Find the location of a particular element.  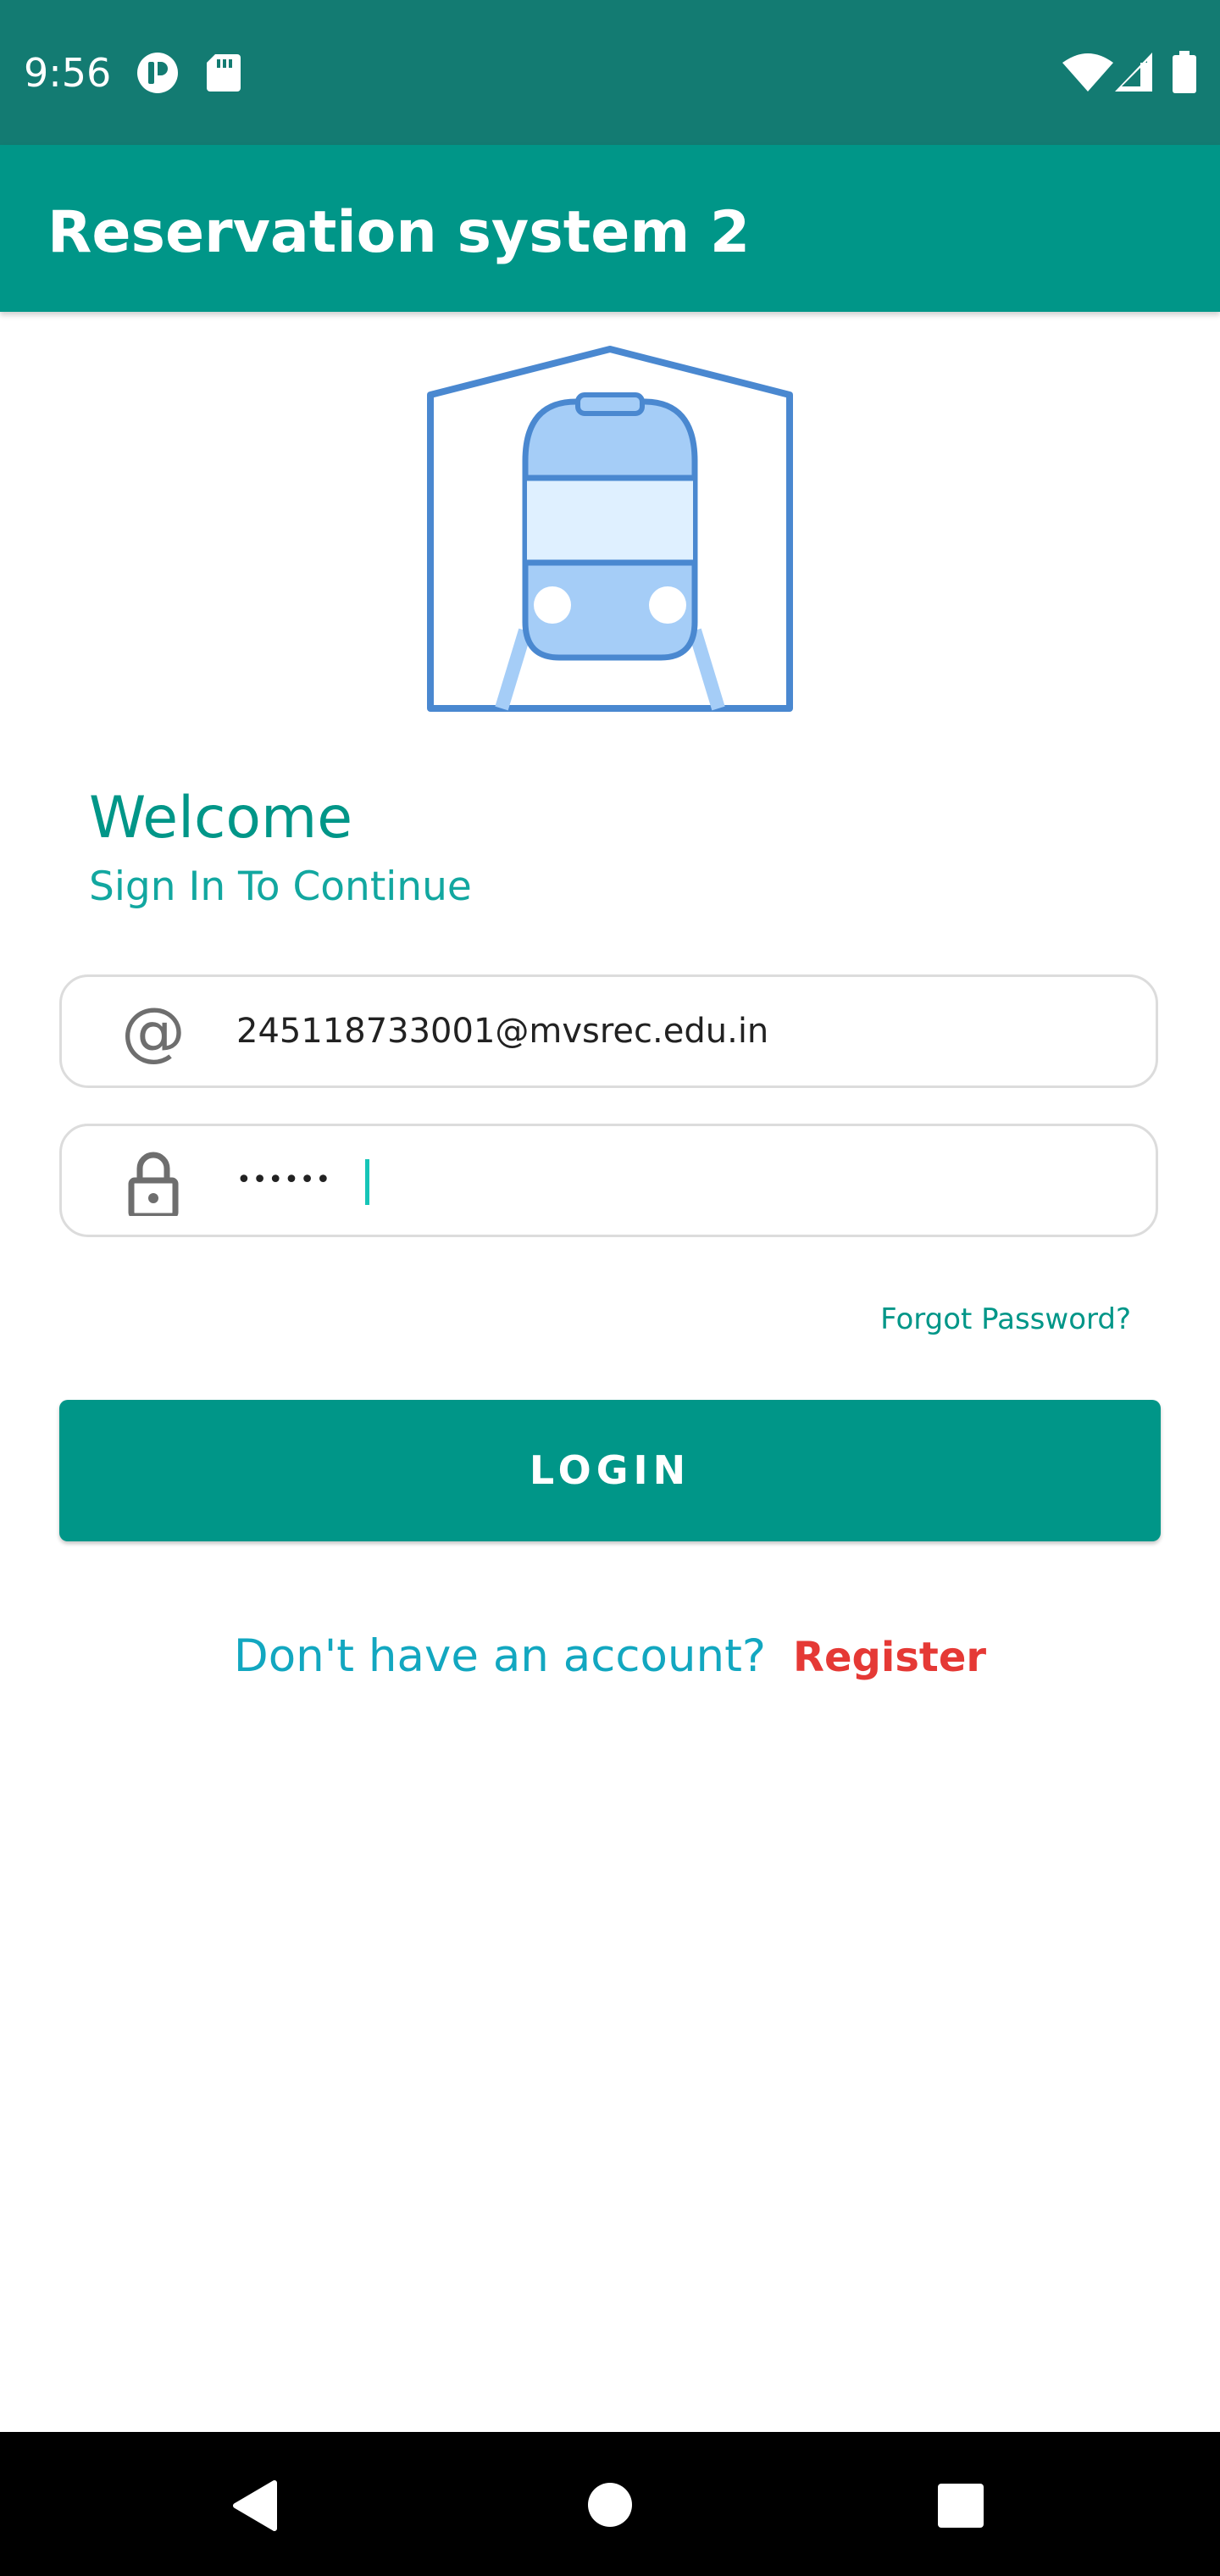

welcome-subtitle: Sign In To Continue is located at coordinates (280, 886).